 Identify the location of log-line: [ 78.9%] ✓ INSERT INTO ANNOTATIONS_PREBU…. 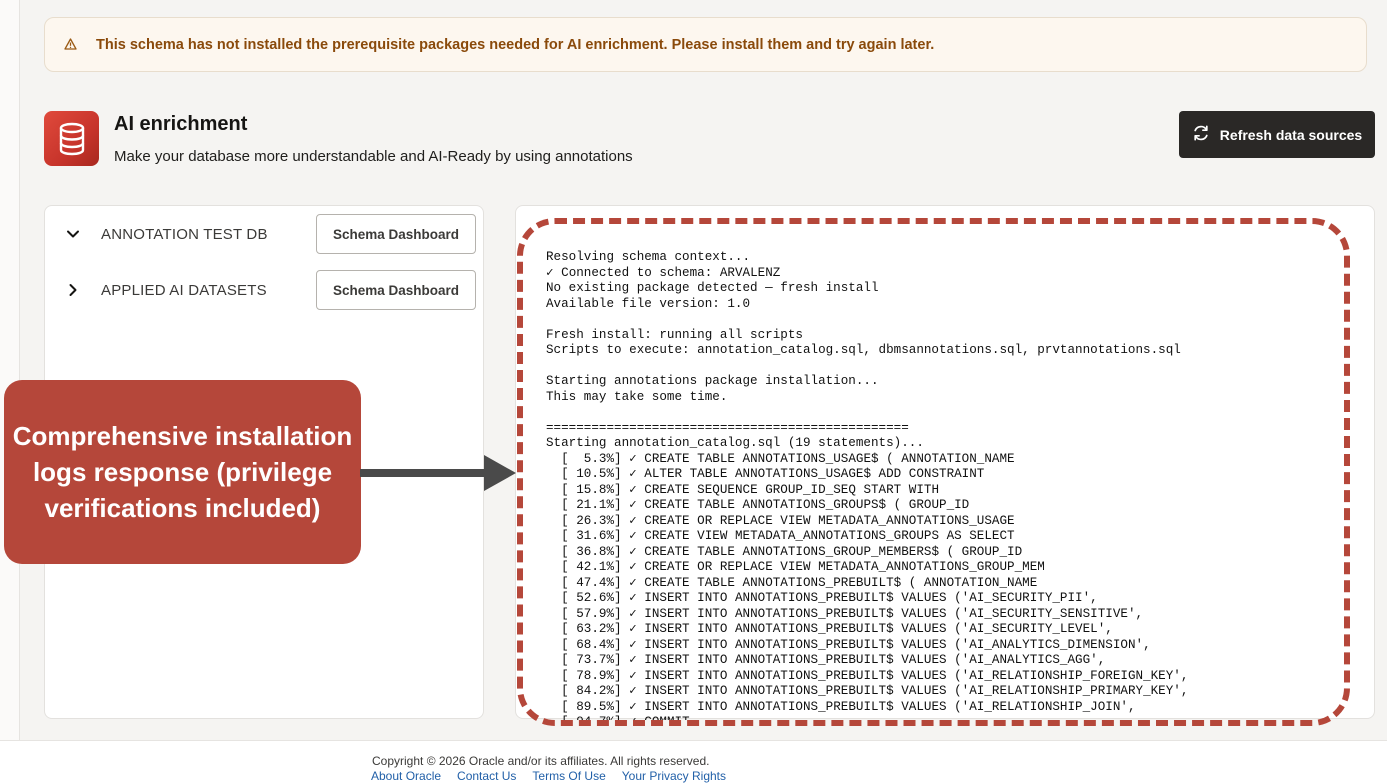
(867, 675).